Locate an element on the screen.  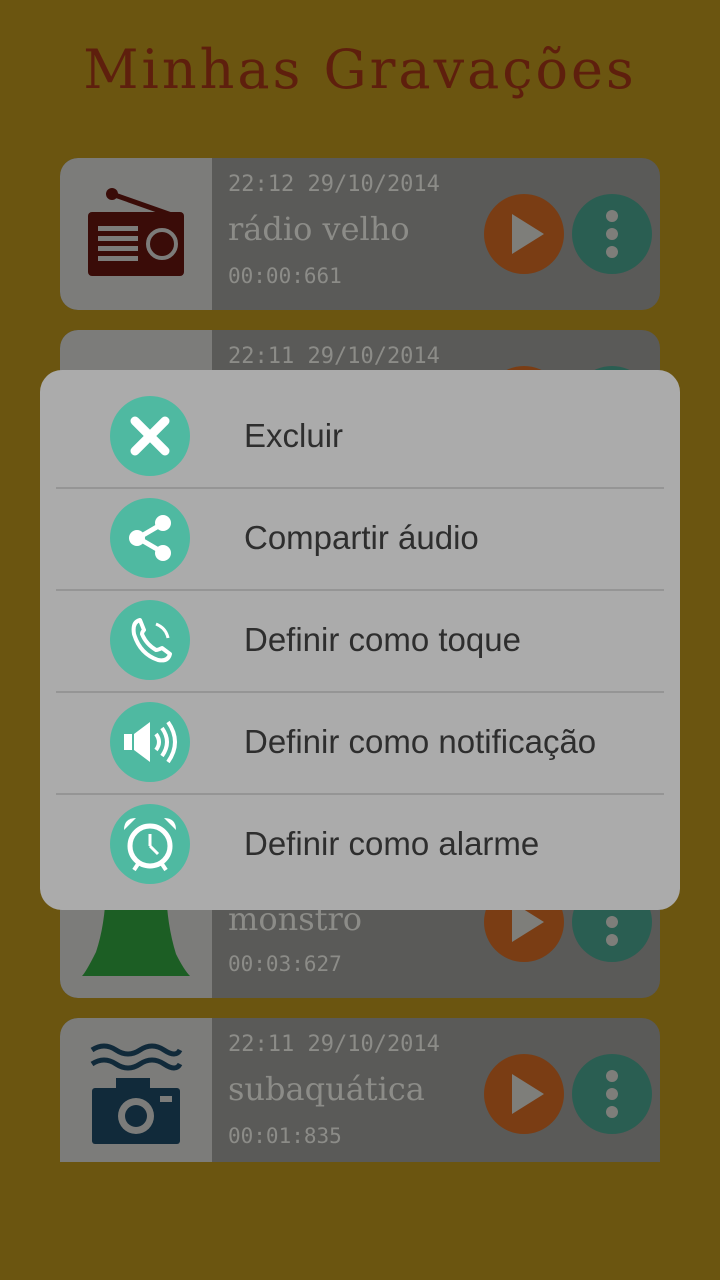
speaker-icon is located at coordinates (150, 742).